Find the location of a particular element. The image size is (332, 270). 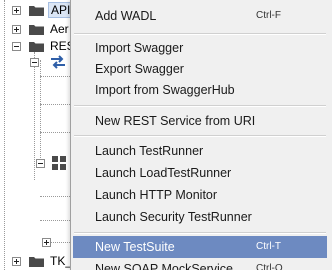

menu-item-launch-loadtestrunner: Launch LoadTestRunner is located at coordinates (200, 173).